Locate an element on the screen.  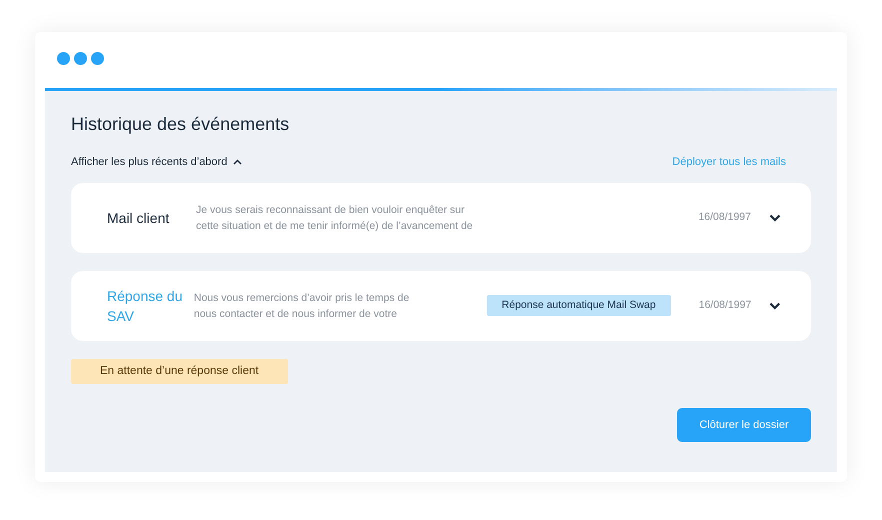
mail-excerpt-line: nous contacter et de nous informer de votre is located at coordinates (295, 314).